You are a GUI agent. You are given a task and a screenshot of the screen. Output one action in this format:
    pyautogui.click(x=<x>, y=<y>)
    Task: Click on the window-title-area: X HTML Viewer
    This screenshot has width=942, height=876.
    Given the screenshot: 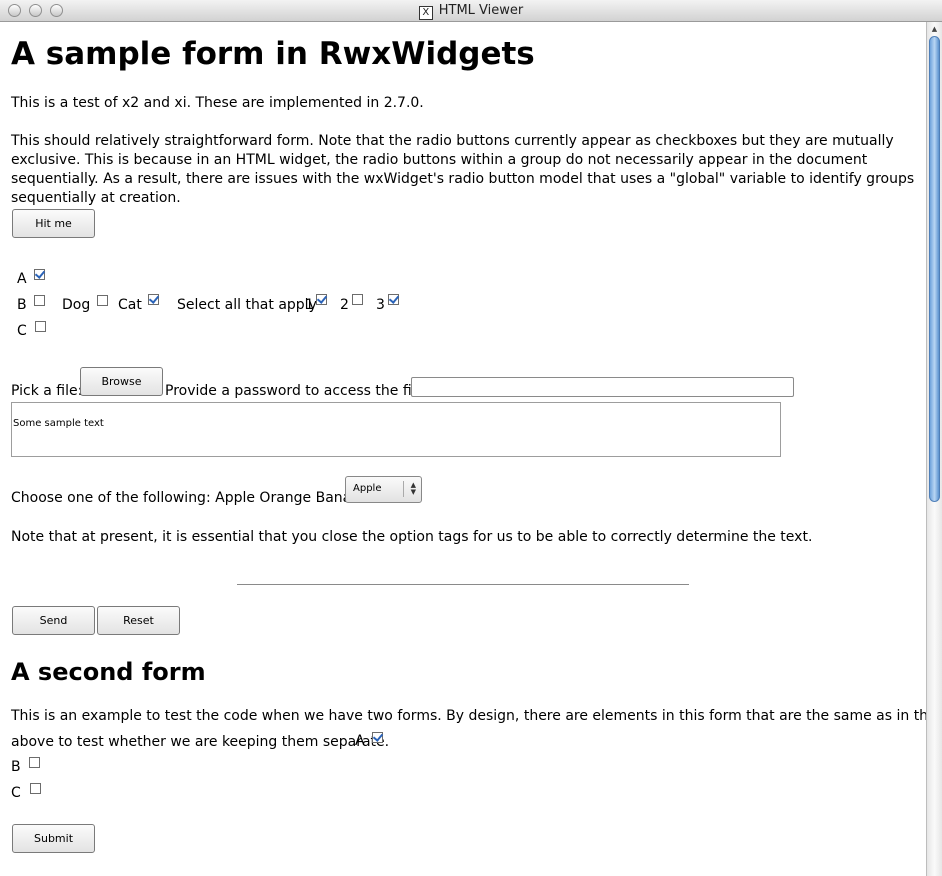 What is the action you would take?
    pyautogui.click(x=471, y=11)
    